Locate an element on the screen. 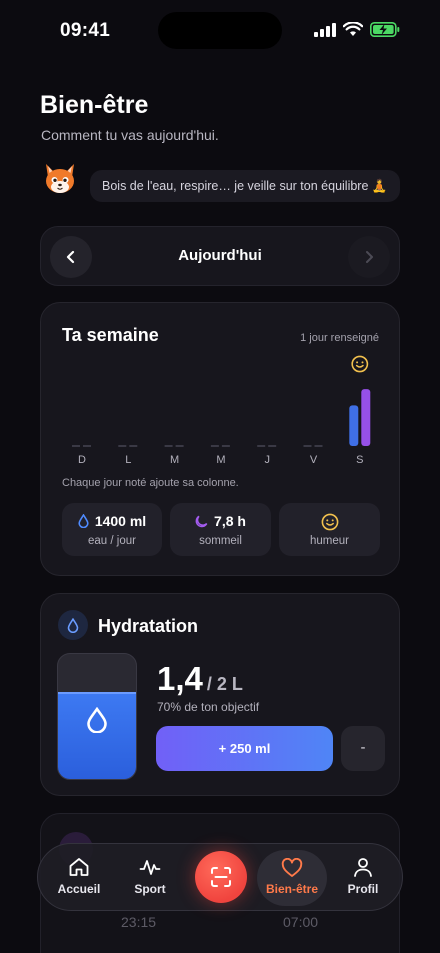 The height and width of the screenshot is (953, 440). tab-accueil: Accueil is located at coordinates (79, 878).